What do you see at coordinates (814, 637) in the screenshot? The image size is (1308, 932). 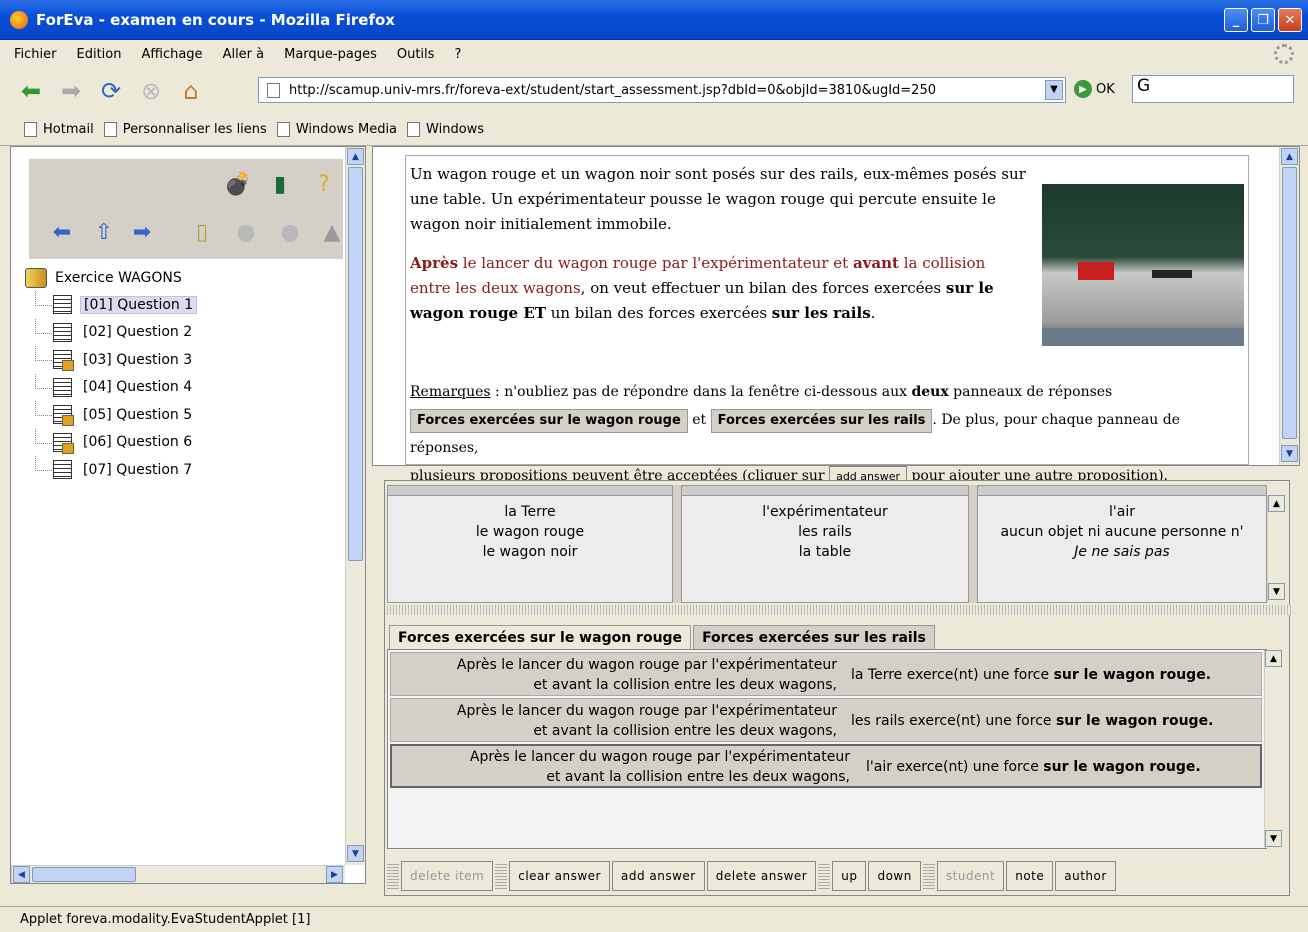 I see `tab-rails: Forces exercées sur les rails` at bounding box center [814, 637].